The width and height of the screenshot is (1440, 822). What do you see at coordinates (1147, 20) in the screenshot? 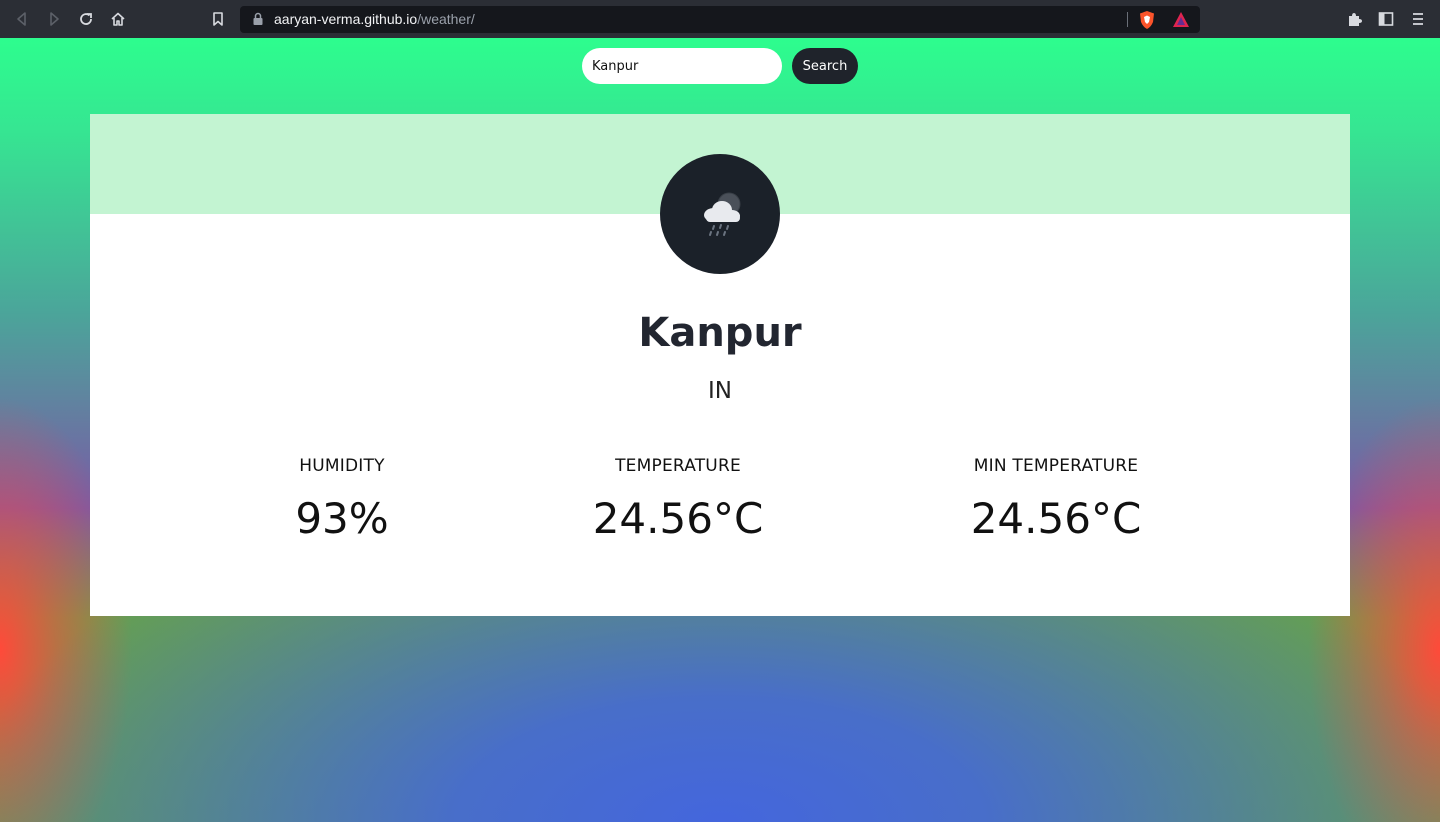
I see `brave-shield-icon` at bounding box center [1147, 20].